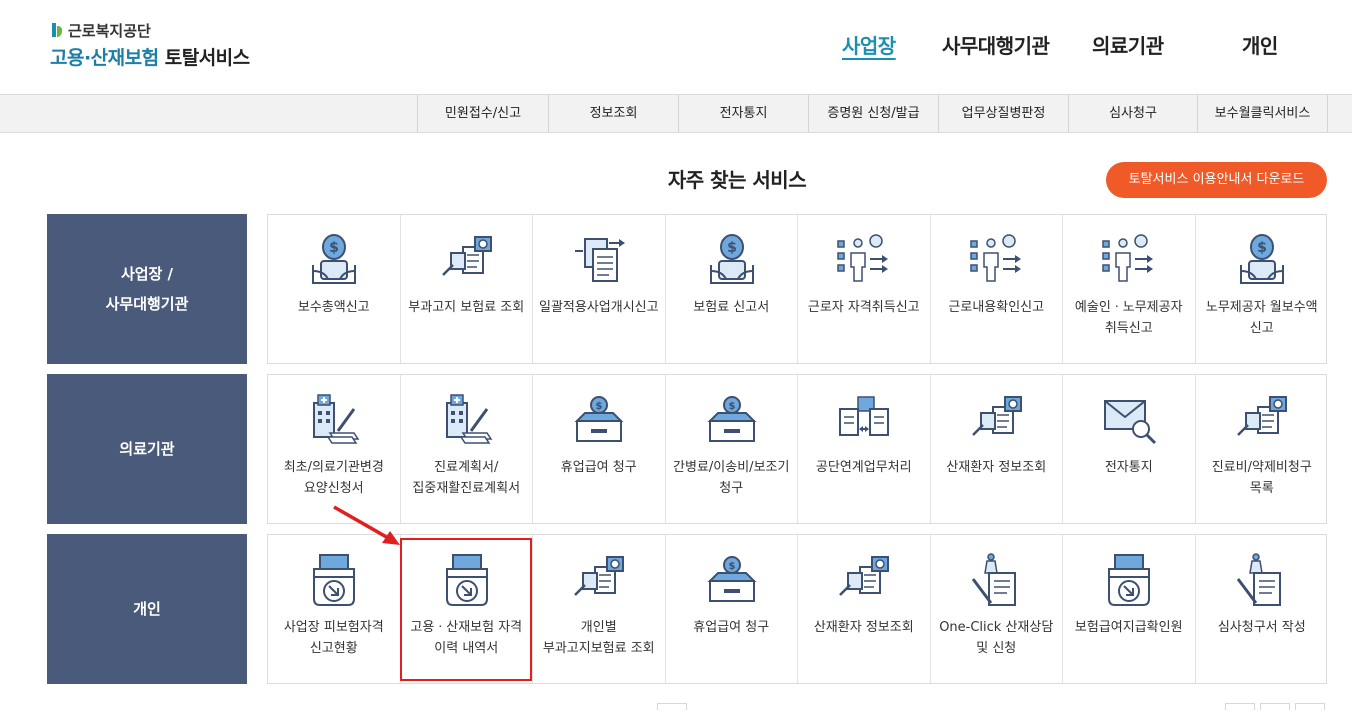 The height and width of the screenshot is (710, 1352). I want to click on service-tile: 공단연계업무처리, so click(864, 449).